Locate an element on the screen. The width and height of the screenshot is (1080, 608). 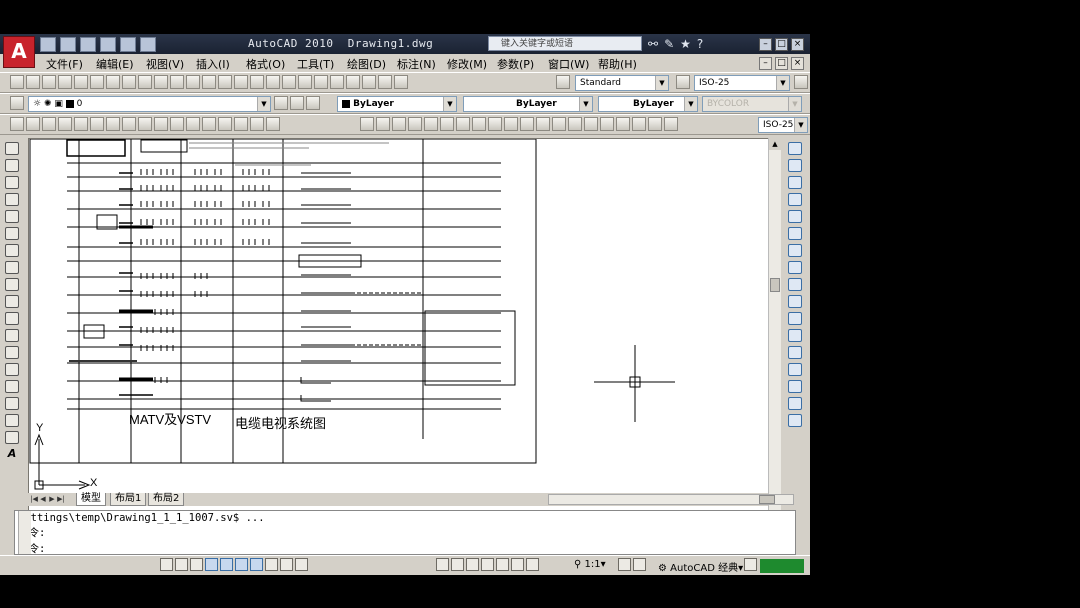
snap-parallel-icon is located at coordinates (193, 124).